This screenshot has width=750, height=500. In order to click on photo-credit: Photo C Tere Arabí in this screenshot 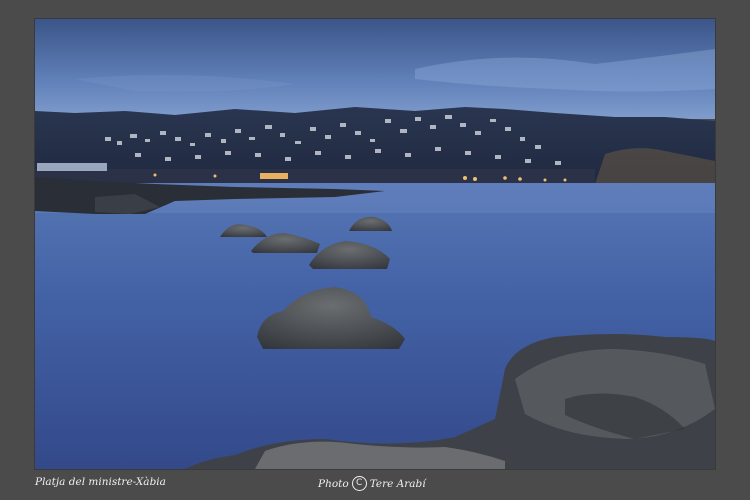, I will do `click(372, 483)`.